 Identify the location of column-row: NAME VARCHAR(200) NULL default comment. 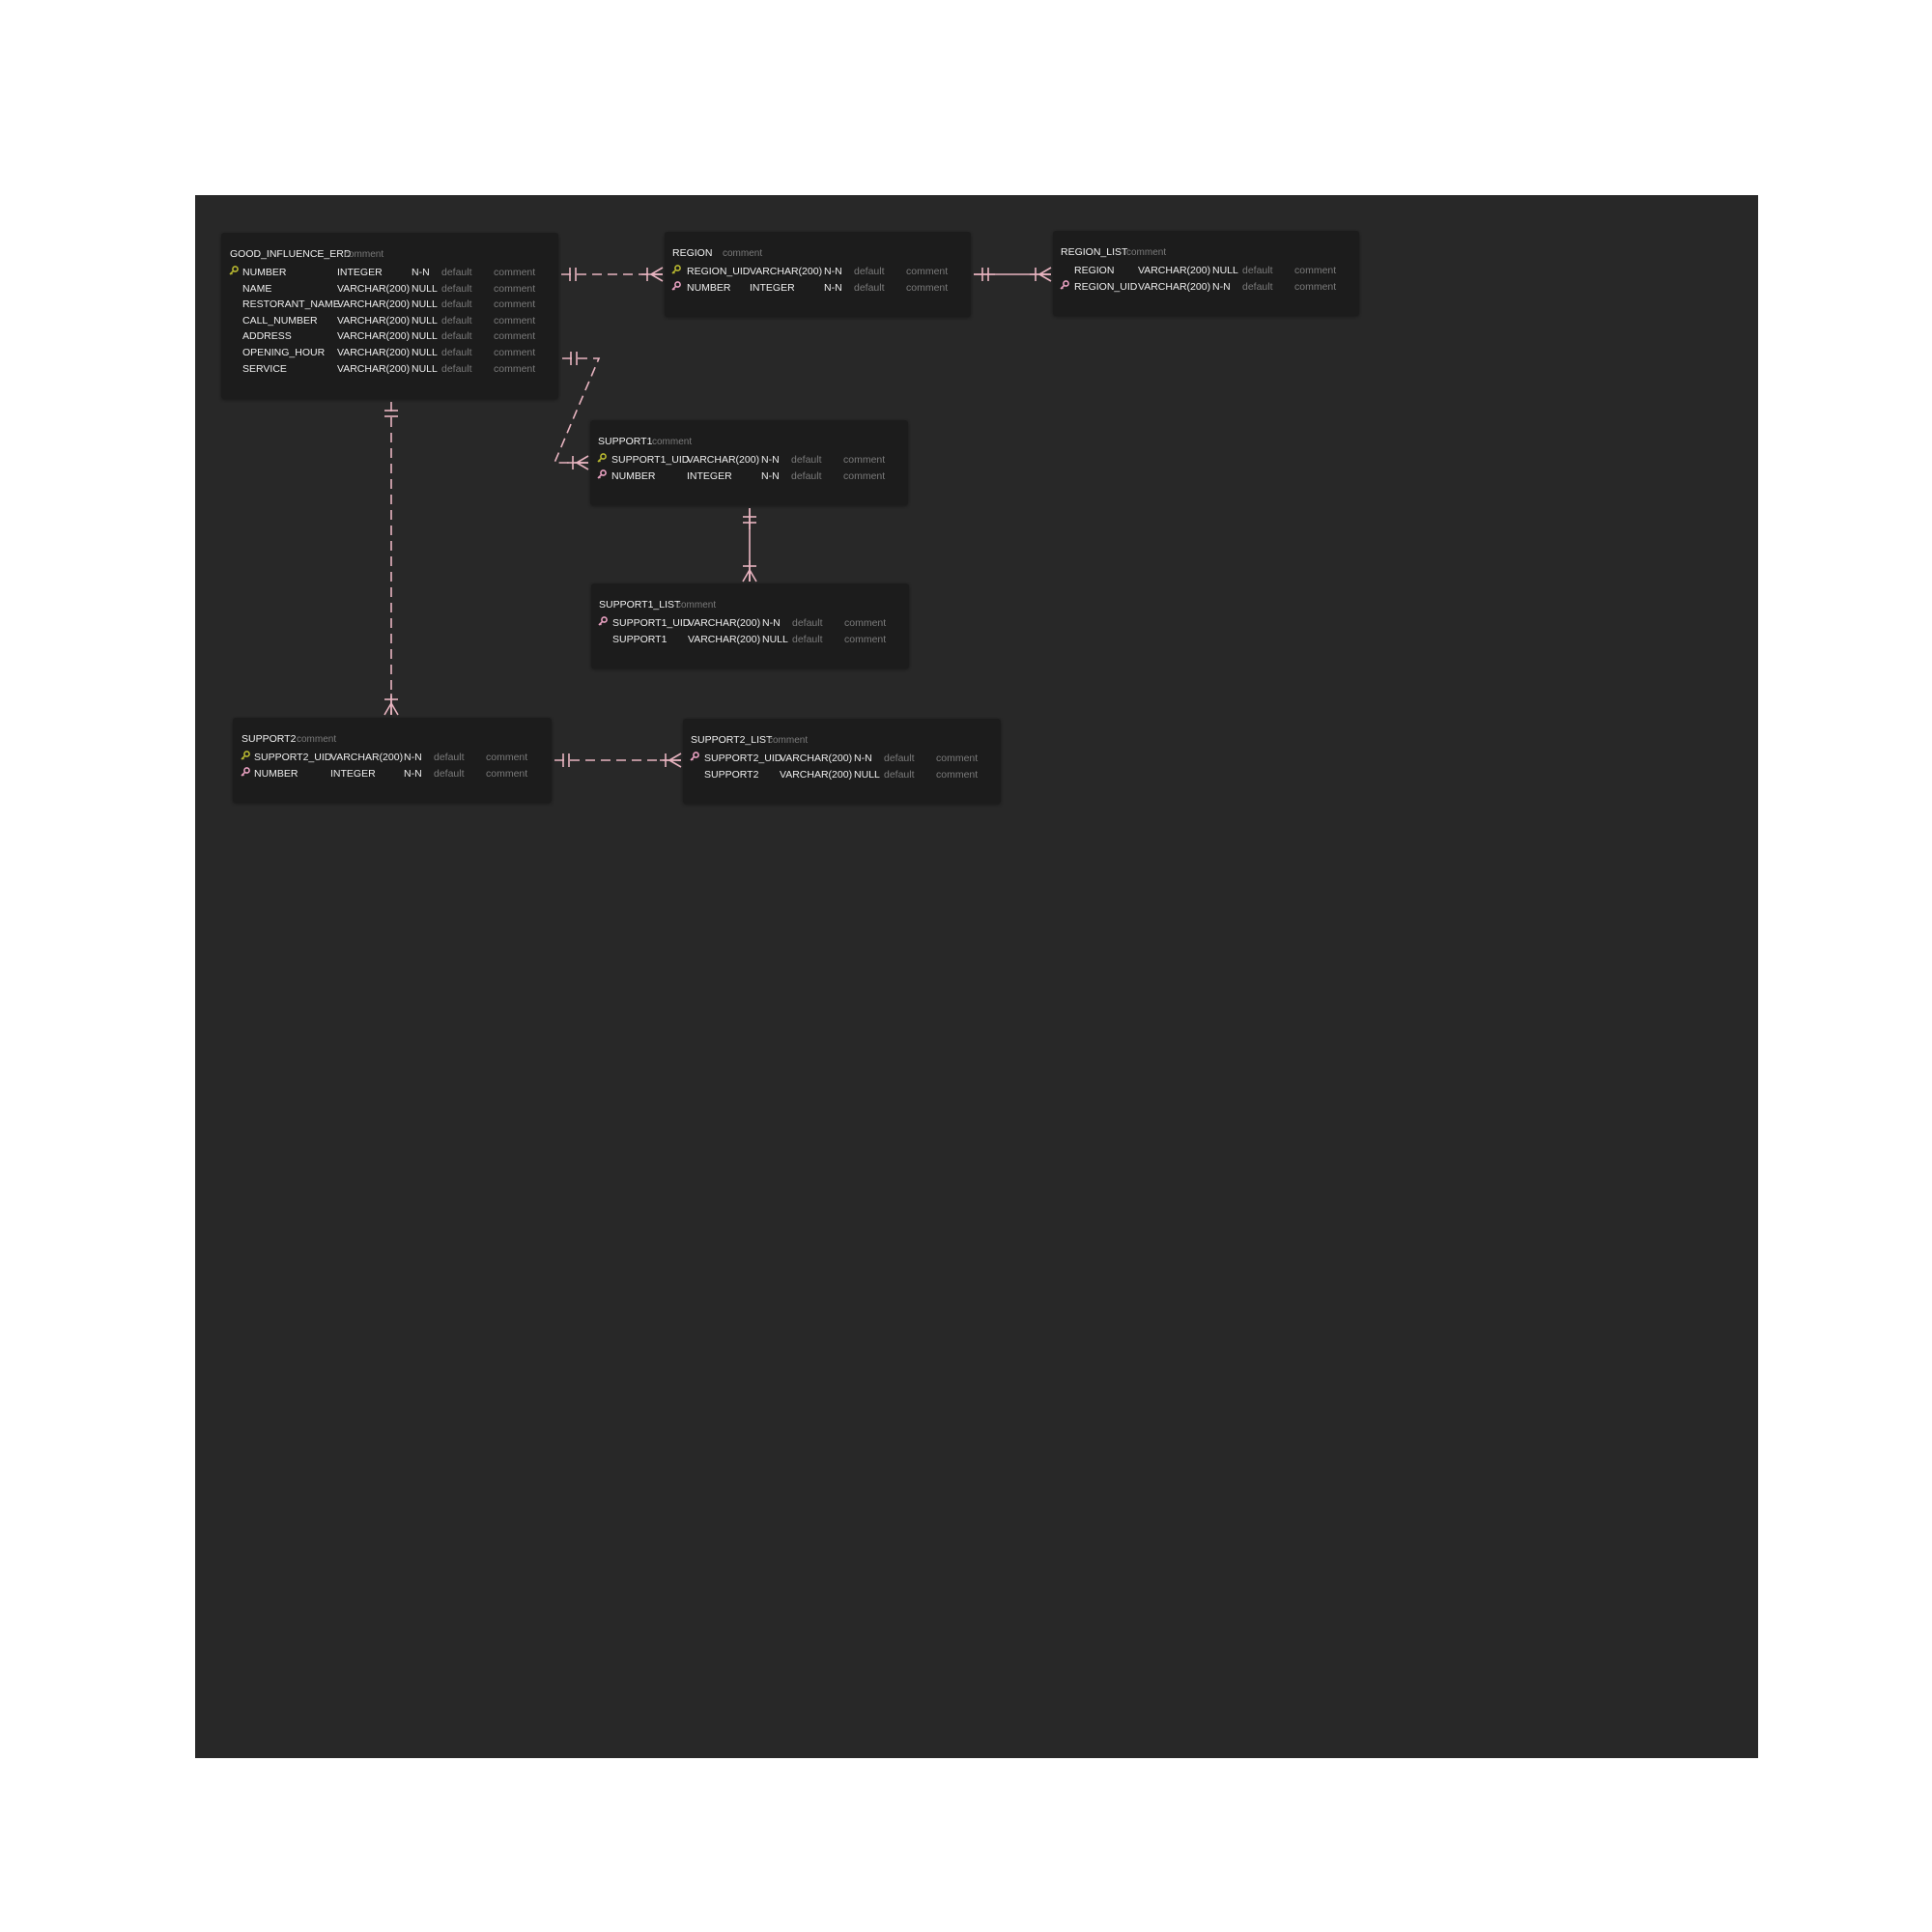
(389, 289).